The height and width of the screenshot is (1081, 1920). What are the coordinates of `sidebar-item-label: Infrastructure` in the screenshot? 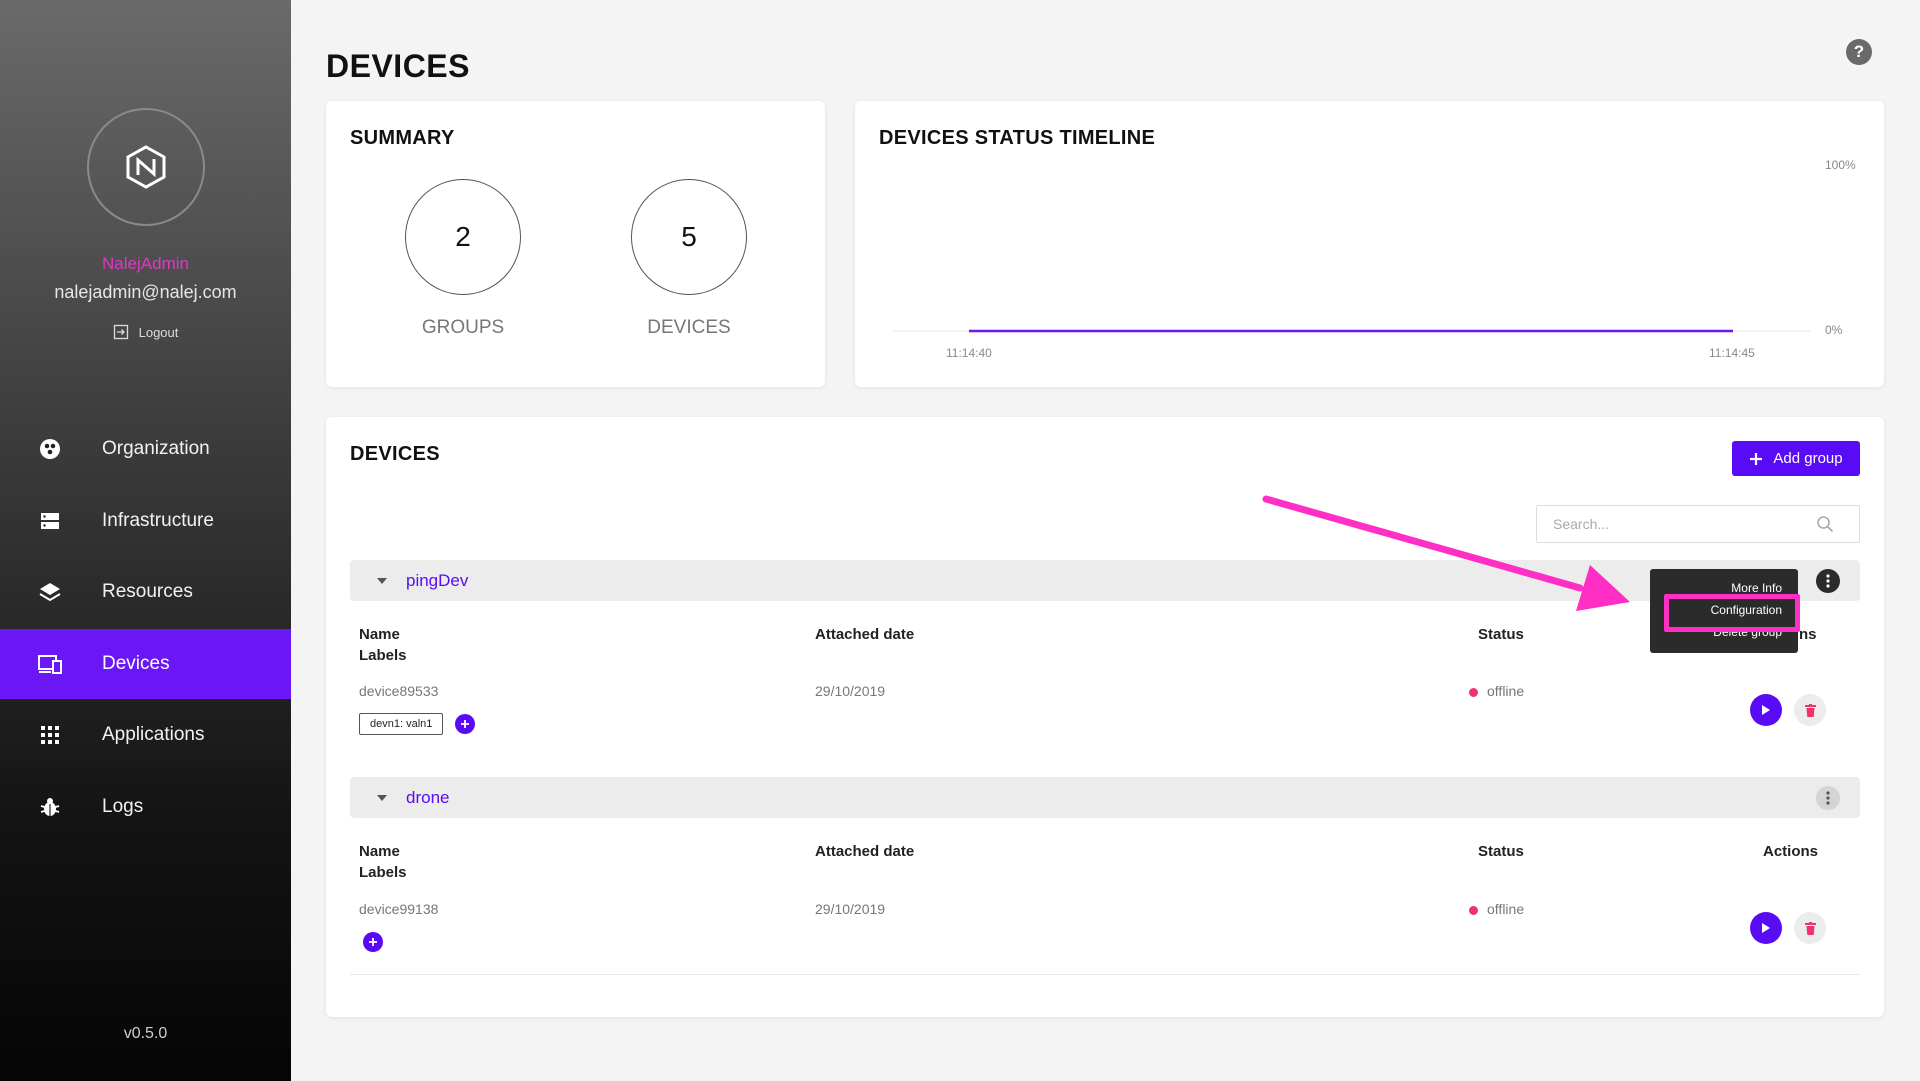 It's located at (158, 520).